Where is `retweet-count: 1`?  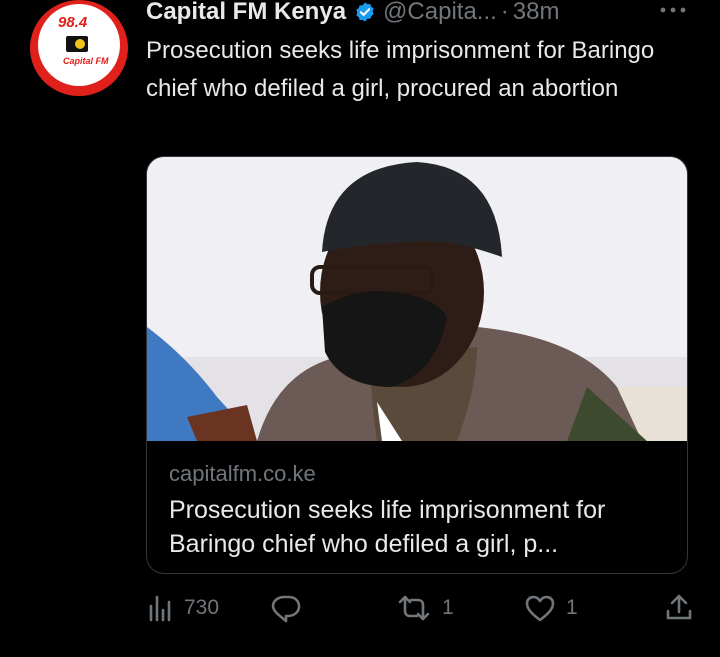
retweet-count: 1 is located at coordinates (448, 607).